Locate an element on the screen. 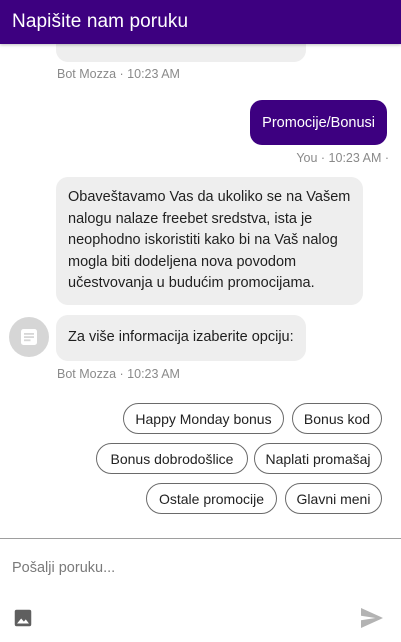 Image resolution: width=401 pixels, height=642 pixels. chat-header: Napišite nam poruku is located at coordinates (200, 22).